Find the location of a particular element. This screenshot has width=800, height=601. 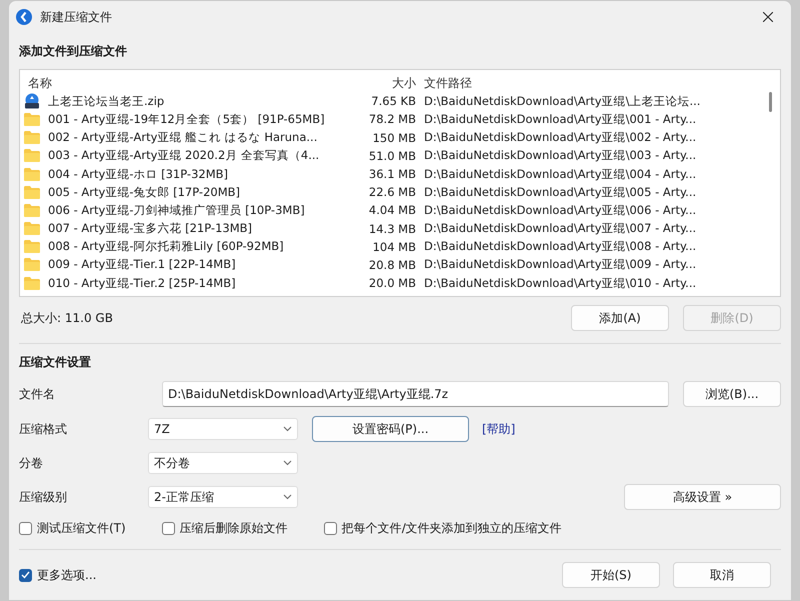

total-size: 总大小: 11.0 GB is located at coordinates (67, 318).